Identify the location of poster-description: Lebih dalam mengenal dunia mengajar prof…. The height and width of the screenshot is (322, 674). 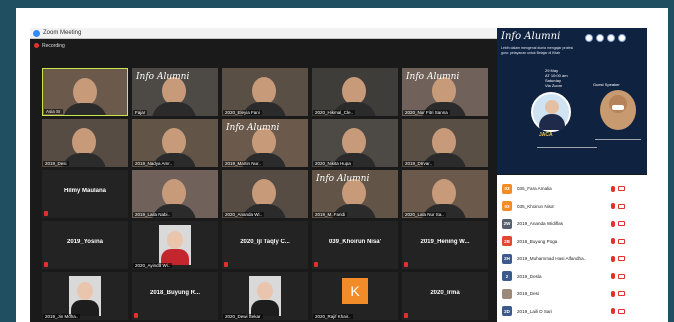
(537, 50).